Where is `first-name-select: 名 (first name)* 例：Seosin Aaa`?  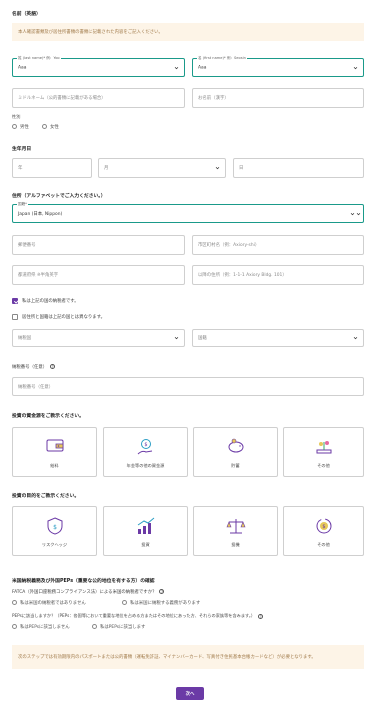
first-name-select: 名 (first name)* 例：Seosin Aaa is located at coordinates (278, 66).